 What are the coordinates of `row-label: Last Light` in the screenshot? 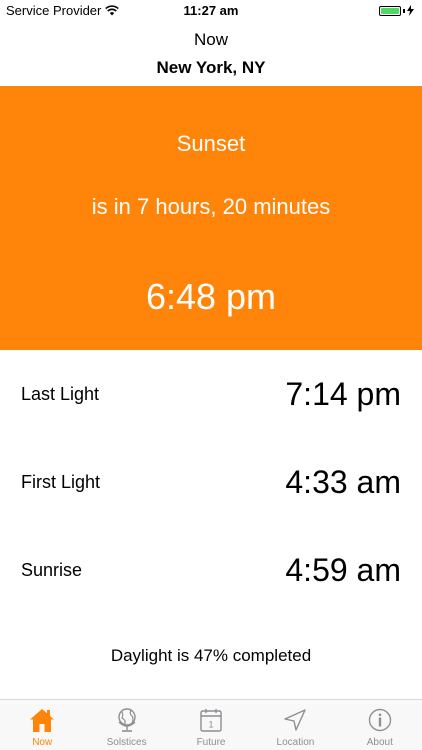 It's located at (60, 394).